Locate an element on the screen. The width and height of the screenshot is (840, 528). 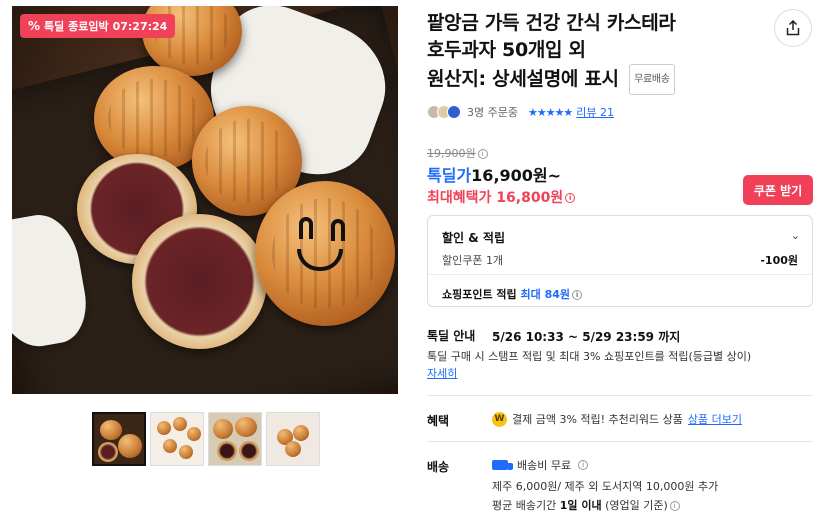
benefit-row: W 결제 금액 3% 적립! 추천리워드 상품 상품 더보기 is located at coordinates (617, 419).